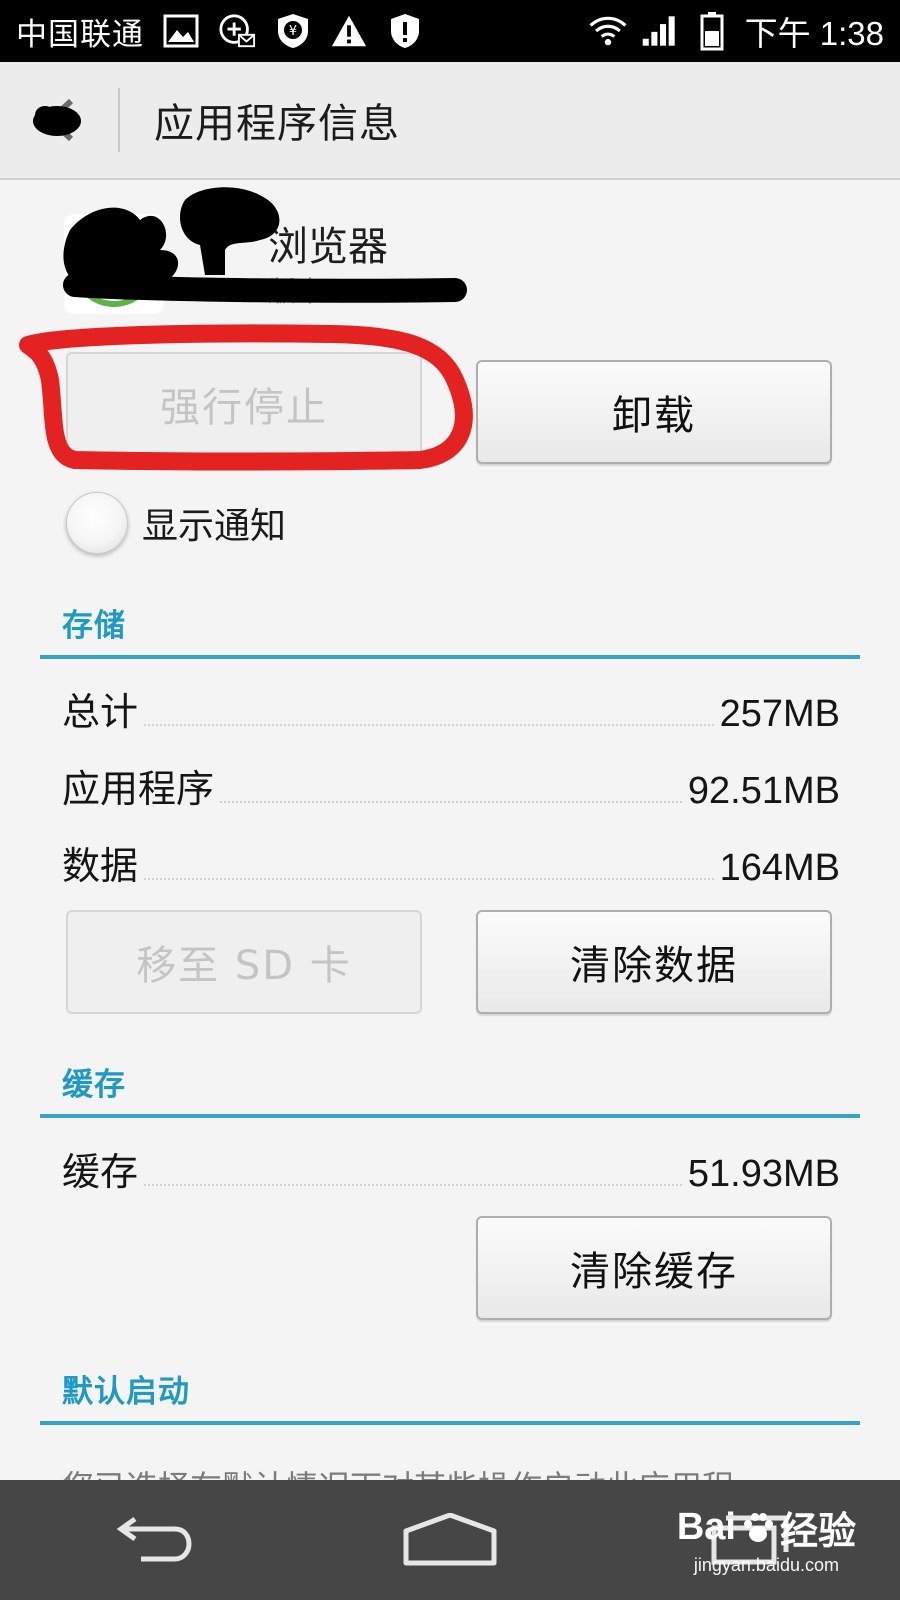 The image size is (900, 1600). Describe the element at coordinates (817, 1532) in the screenshot. I see `watermark-brand-right: 经验` at that location.